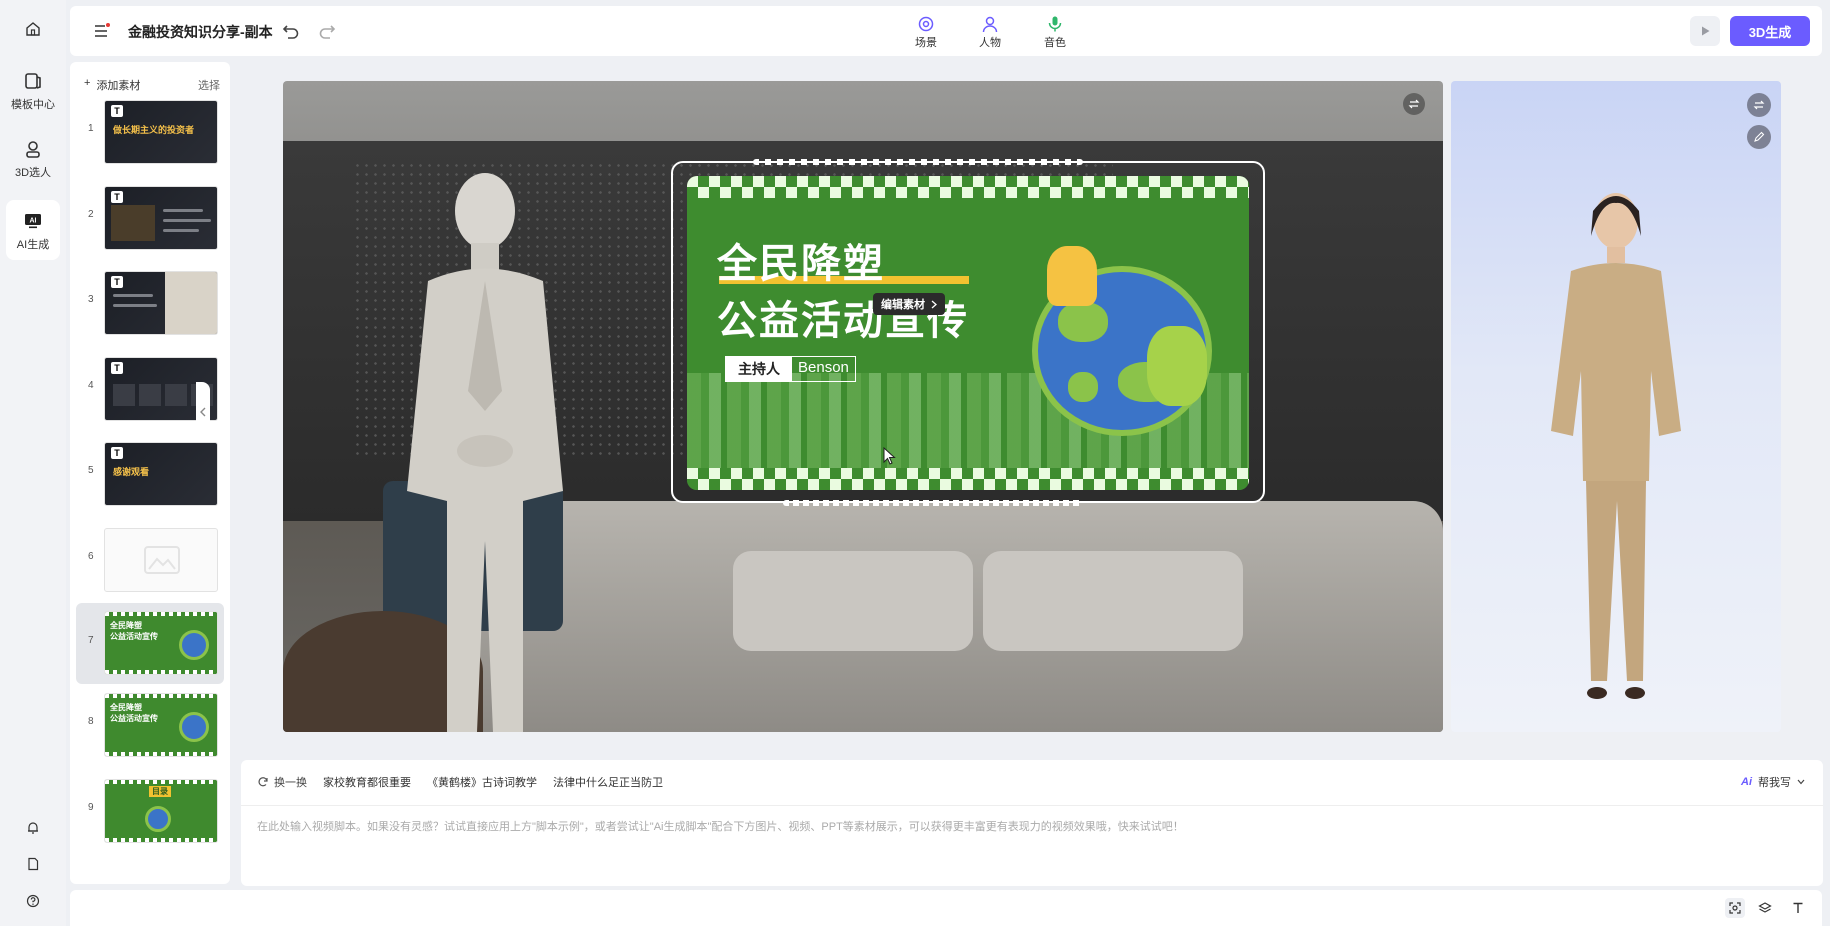 The width and height of the screenshot is (1830, 926). I want to click on slide-number: 2, so click(91, 214).